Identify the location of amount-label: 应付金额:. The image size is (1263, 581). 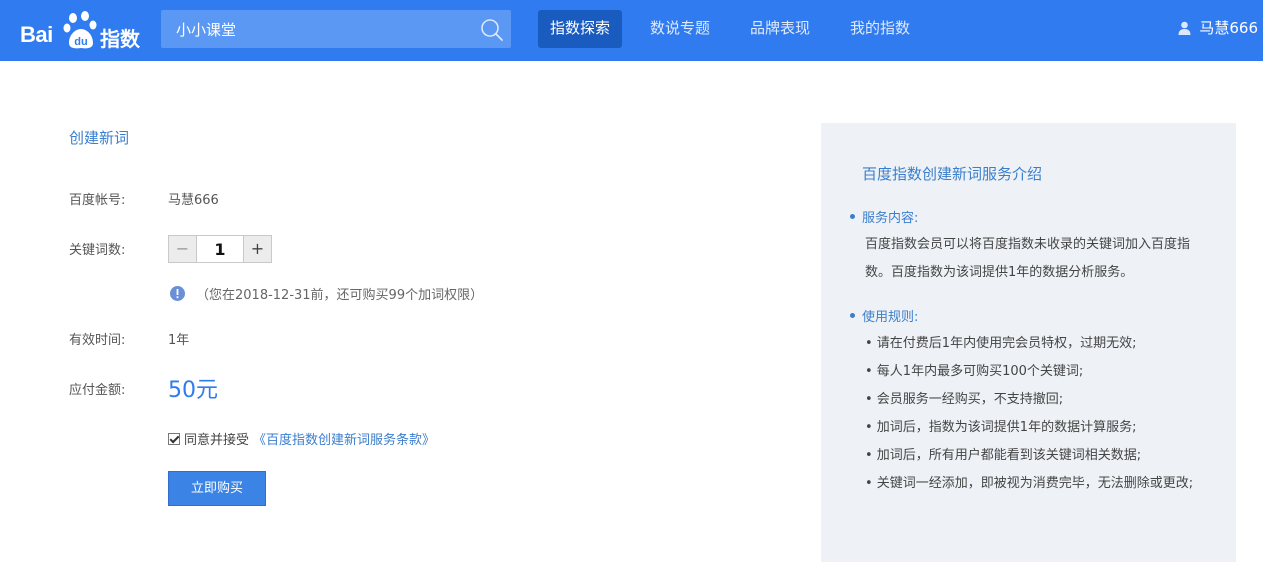
(97, 390).